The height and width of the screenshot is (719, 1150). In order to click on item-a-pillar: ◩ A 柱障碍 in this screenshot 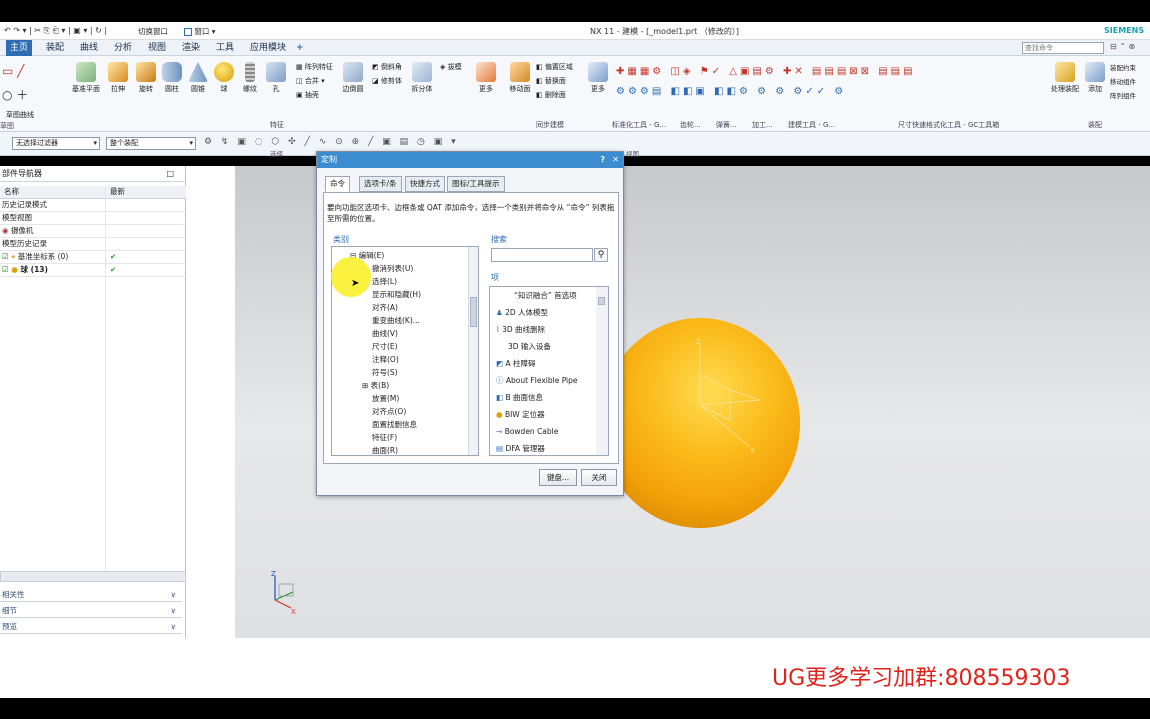, I will do `click(516, 363)`.